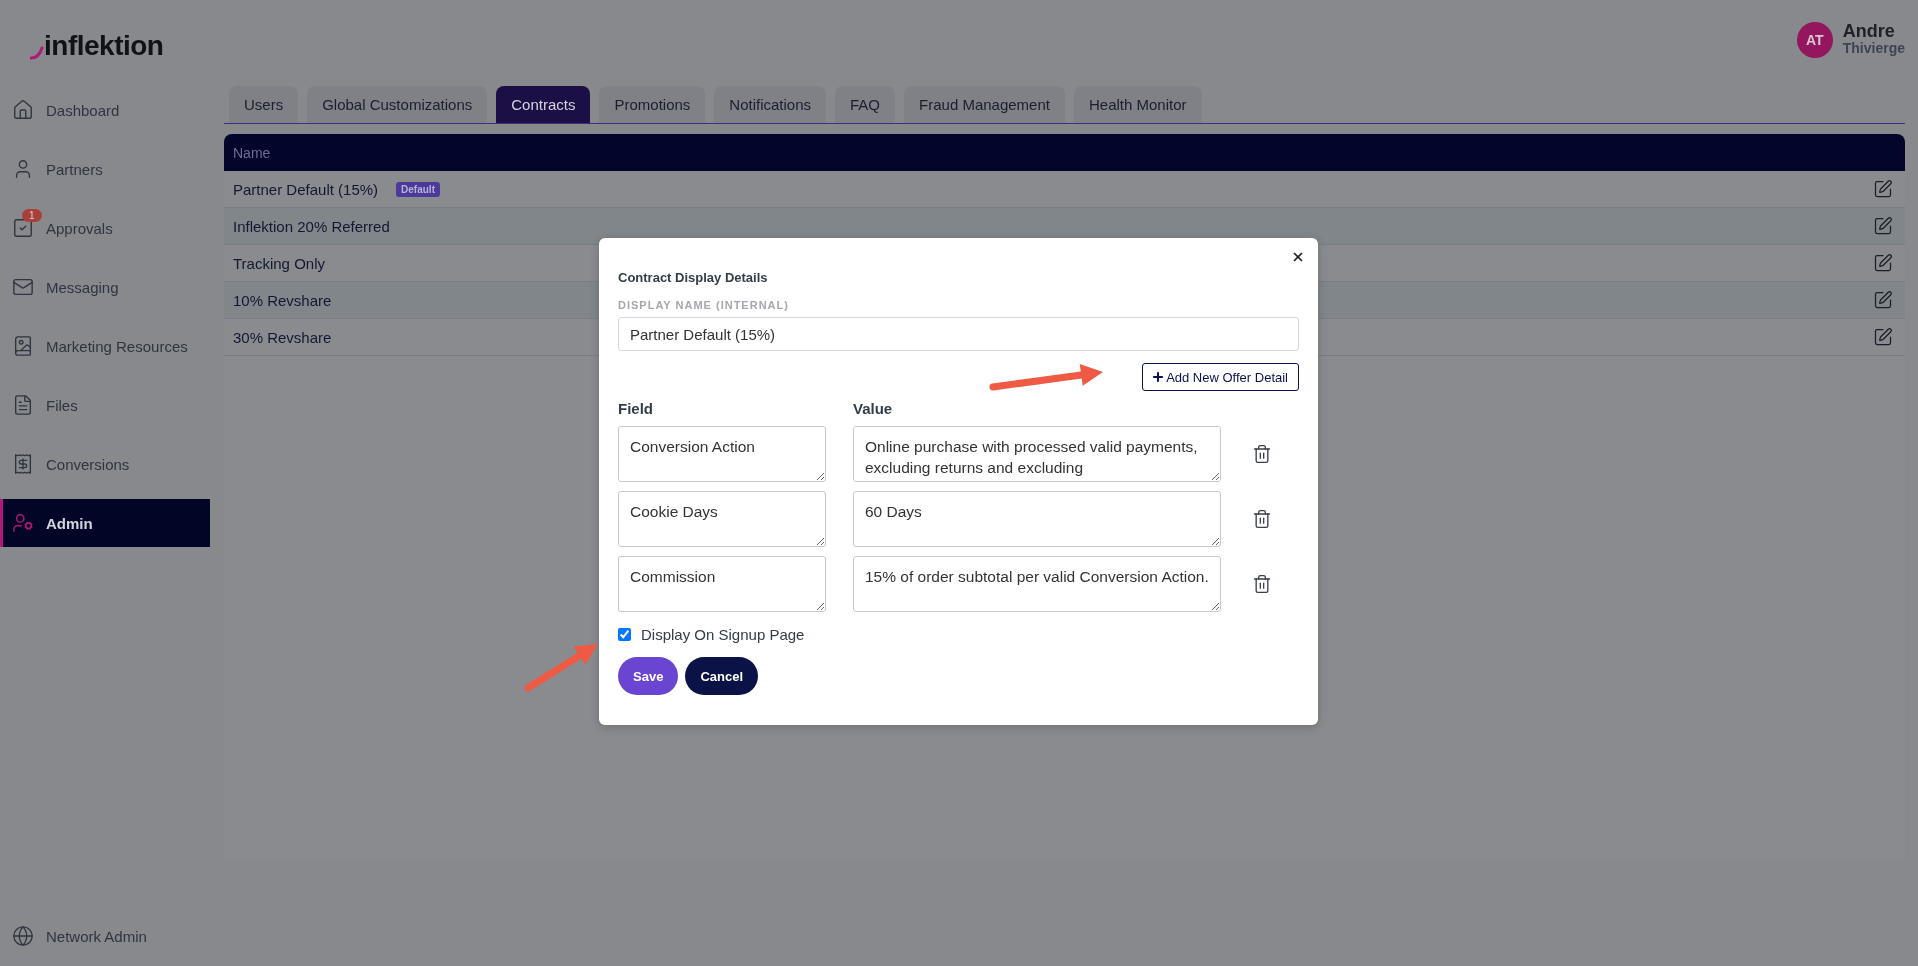 This screenshot has height=966, width=1918. I want to click on dialog-title: Contract Display Details, so click(693, 277).